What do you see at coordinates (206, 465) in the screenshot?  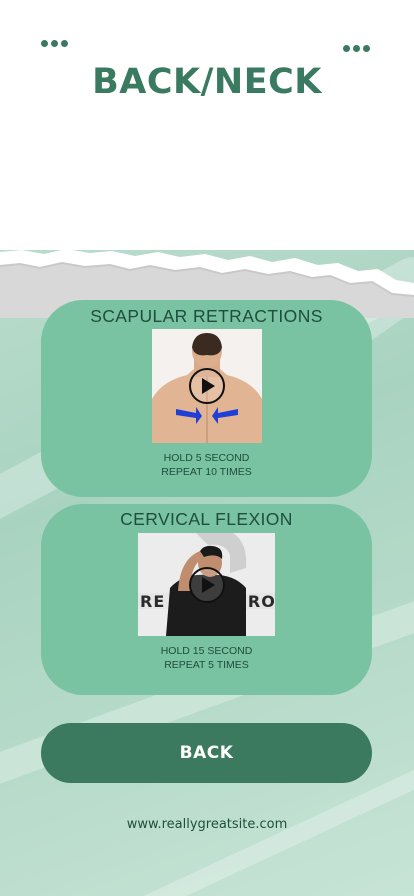 I see `exercise-instructions: HOLD 5 SECOND REPEAT 10 TIMES` at bounding box center [206, 465].